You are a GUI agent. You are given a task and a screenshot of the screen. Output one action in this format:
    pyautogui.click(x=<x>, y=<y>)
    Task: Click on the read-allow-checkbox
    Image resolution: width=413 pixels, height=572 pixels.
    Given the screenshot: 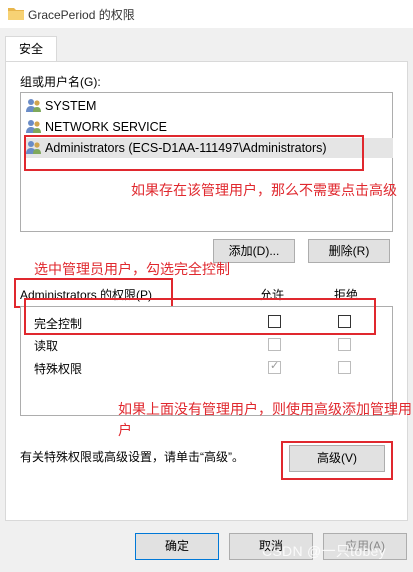 What is the action you would take?
    pyautogui.click(x=274, y=344)
    